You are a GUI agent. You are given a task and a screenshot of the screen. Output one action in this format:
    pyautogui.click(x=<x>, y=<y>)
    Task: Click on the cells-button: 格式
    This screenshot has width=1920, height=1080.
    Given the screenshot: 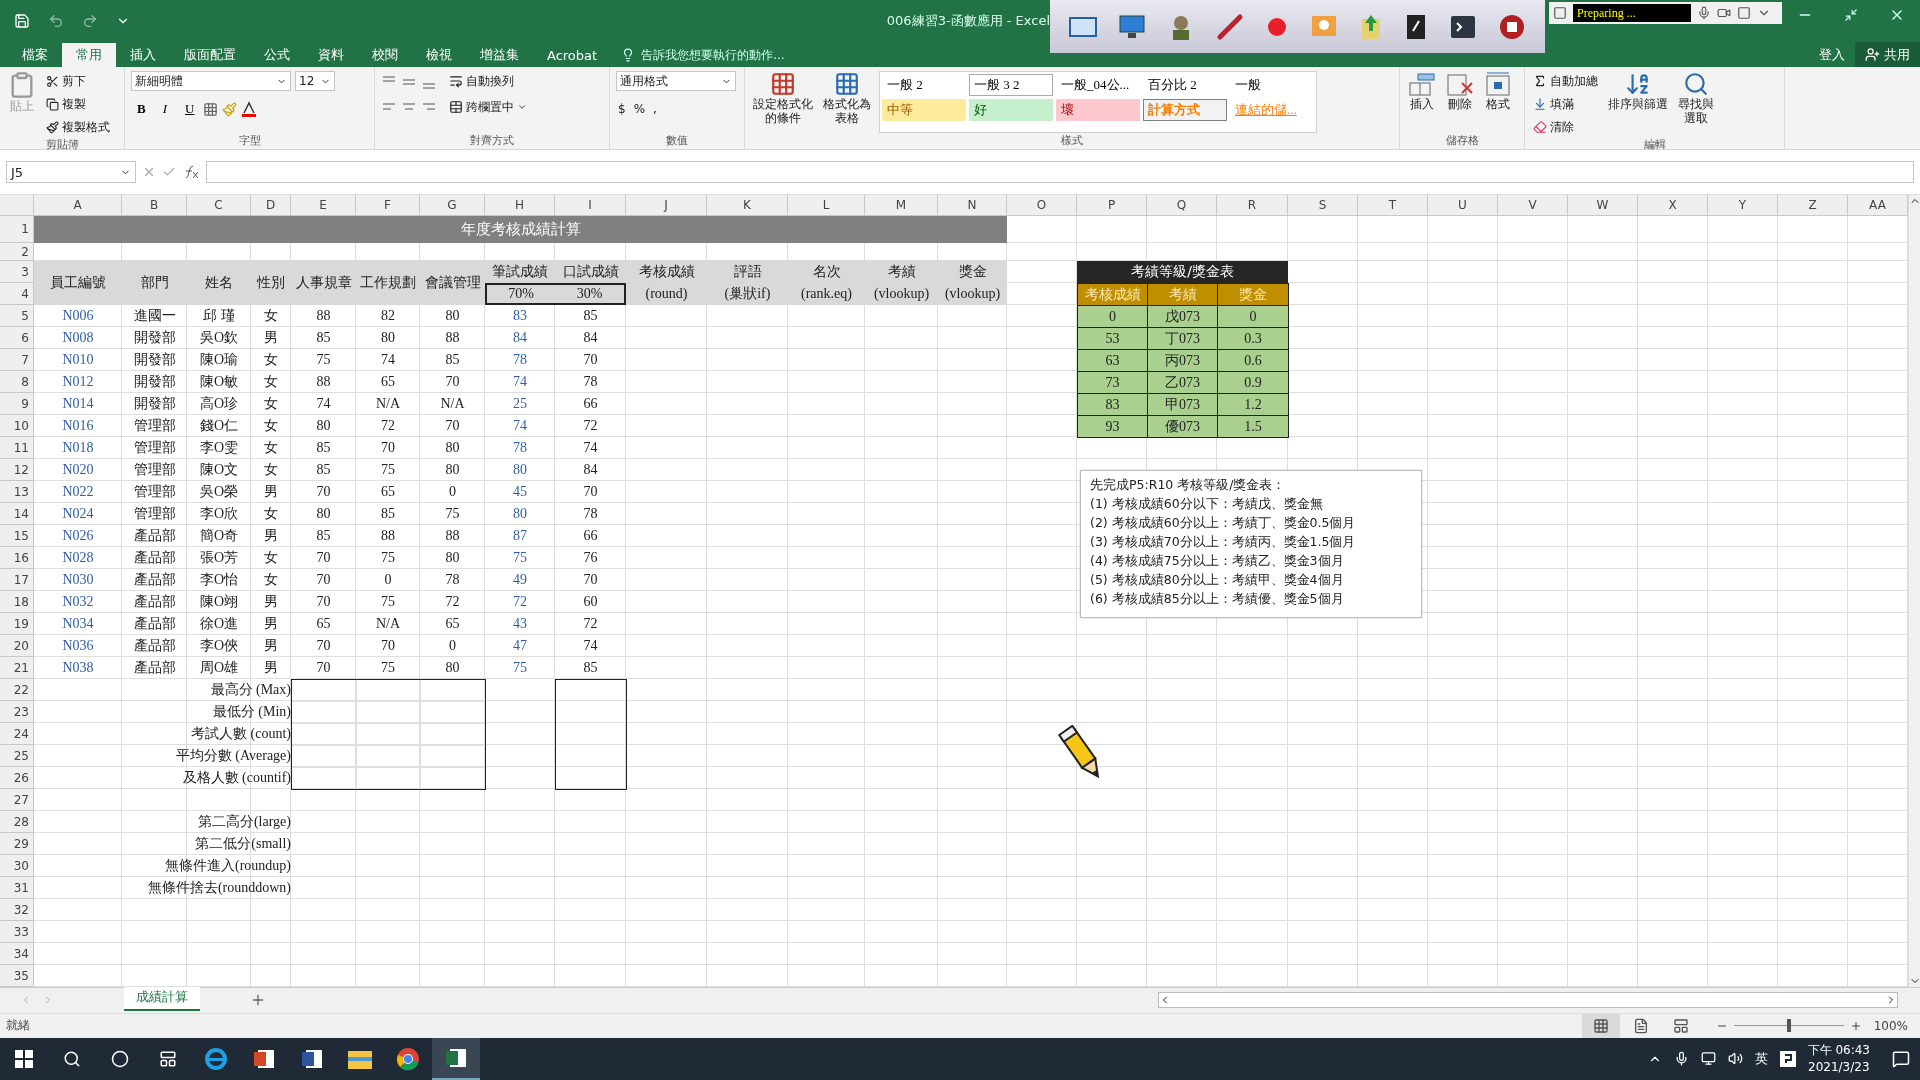 What is the action you would take?
    pyautogui.click(x=1498, y=102)
    